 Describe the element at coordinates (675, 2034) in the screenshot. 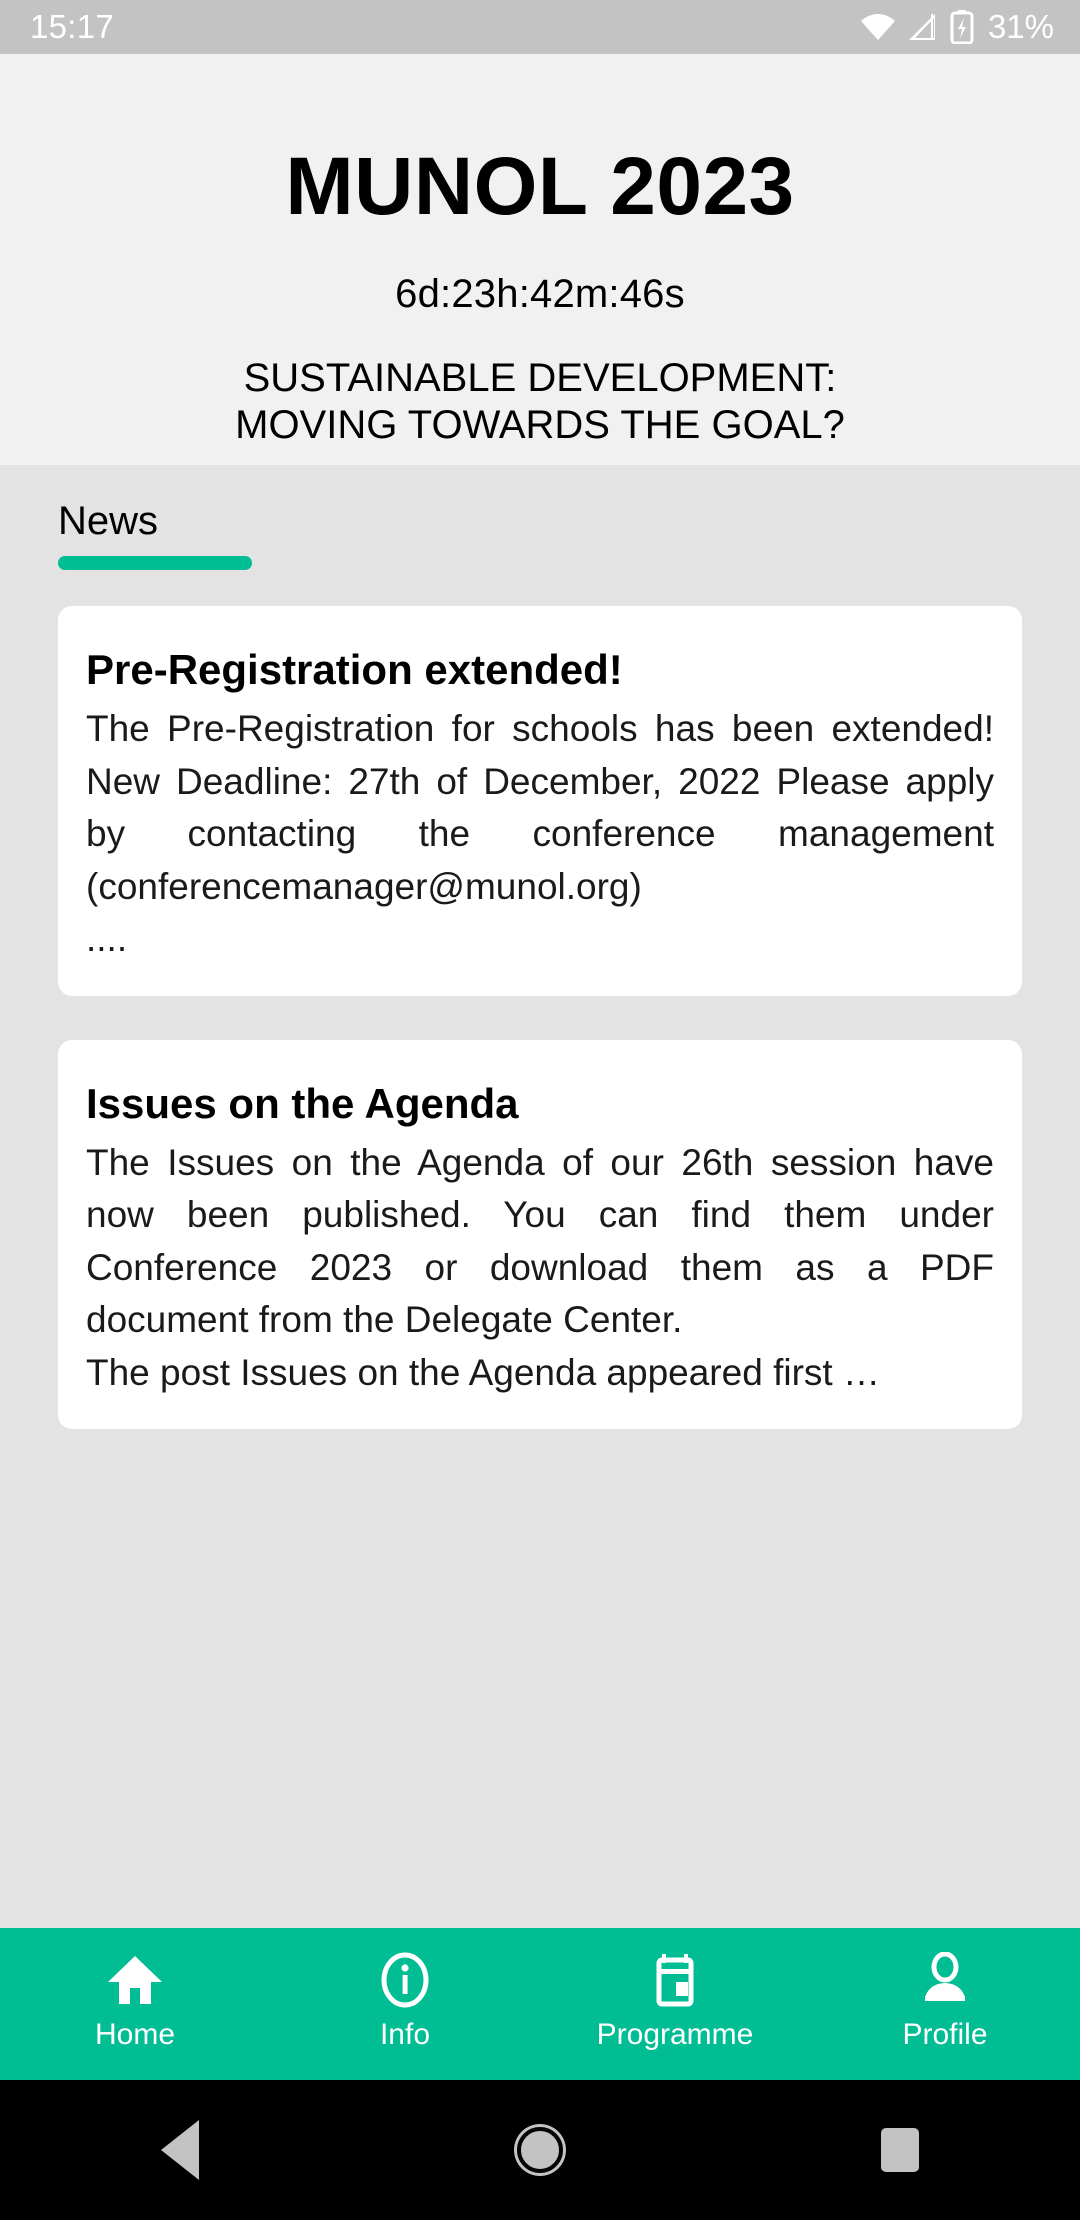

I see `nav-item-programme-label: Programme` at that location.